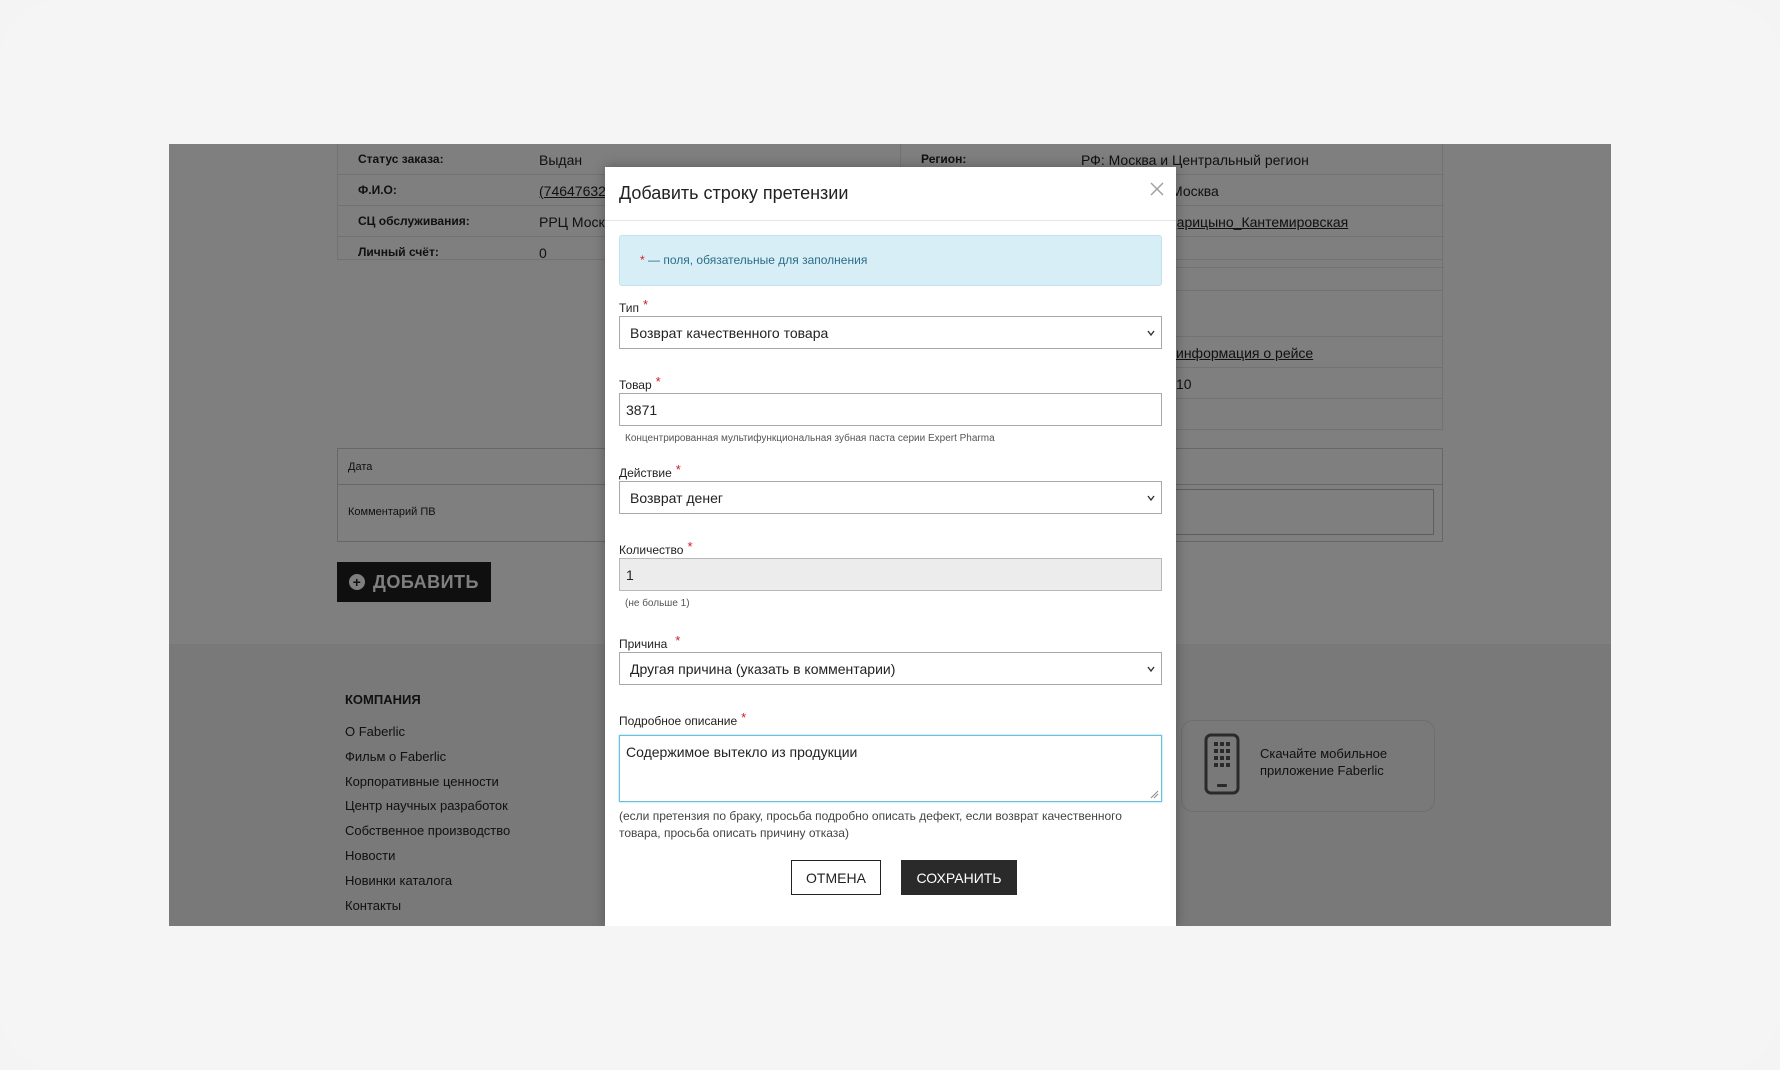 The width and height of the screenshot is (1780, 1070). I want to click on description-textarea: Содержимое вытекло из продукции, so click(890, 768).